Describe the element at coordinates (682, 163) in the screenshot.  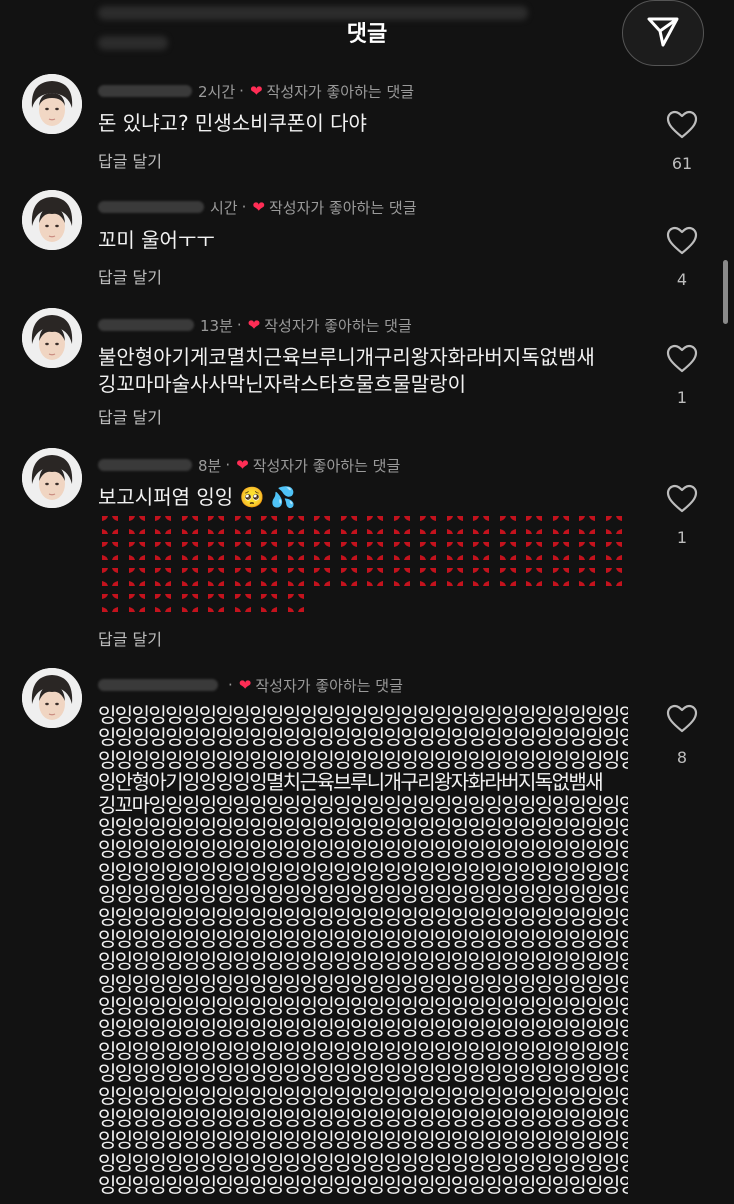
I see `like-count: 61` at that location.